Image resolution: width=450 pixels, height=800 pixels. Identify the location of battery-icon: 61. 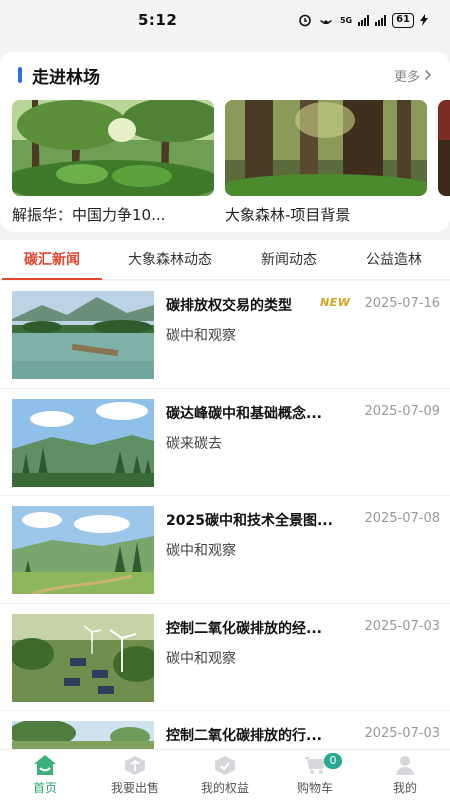
(403, 20).